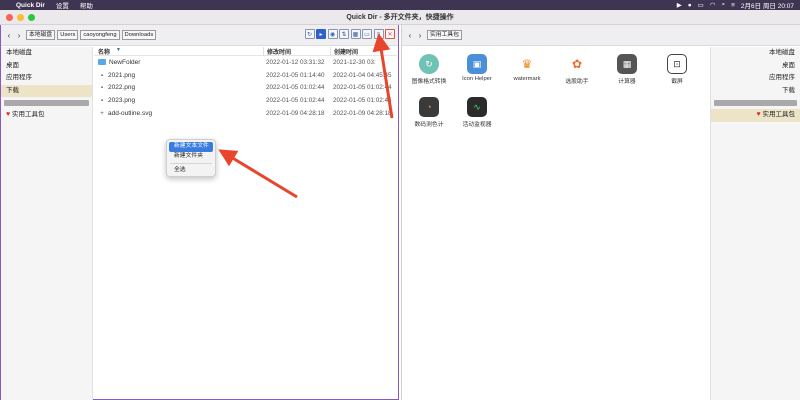 Image resolution: width=800 pixels, height=400 pixels. What do you see at coordinates (477, 107) in the screenshot?
I see `activity-monitor-icon: ∿` at bounding box center [477, 107].